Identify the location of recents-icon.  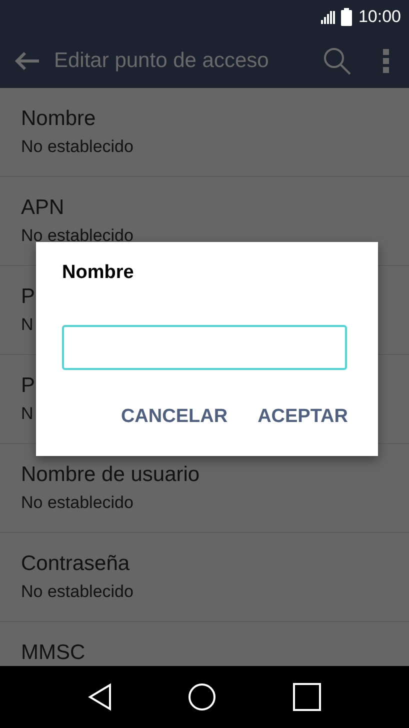
(306, 697).